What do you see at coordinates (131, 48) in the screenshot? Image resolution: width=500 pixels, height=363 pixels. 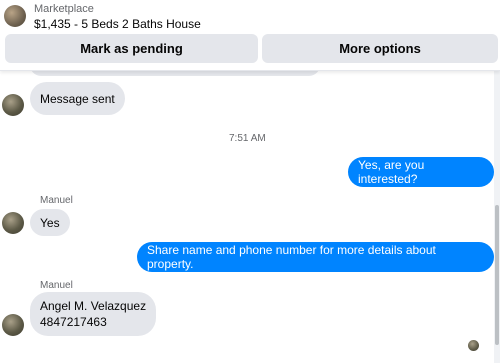 I see `mark-as-pending-button: Mark as pending` at bounding box center [131, 48].